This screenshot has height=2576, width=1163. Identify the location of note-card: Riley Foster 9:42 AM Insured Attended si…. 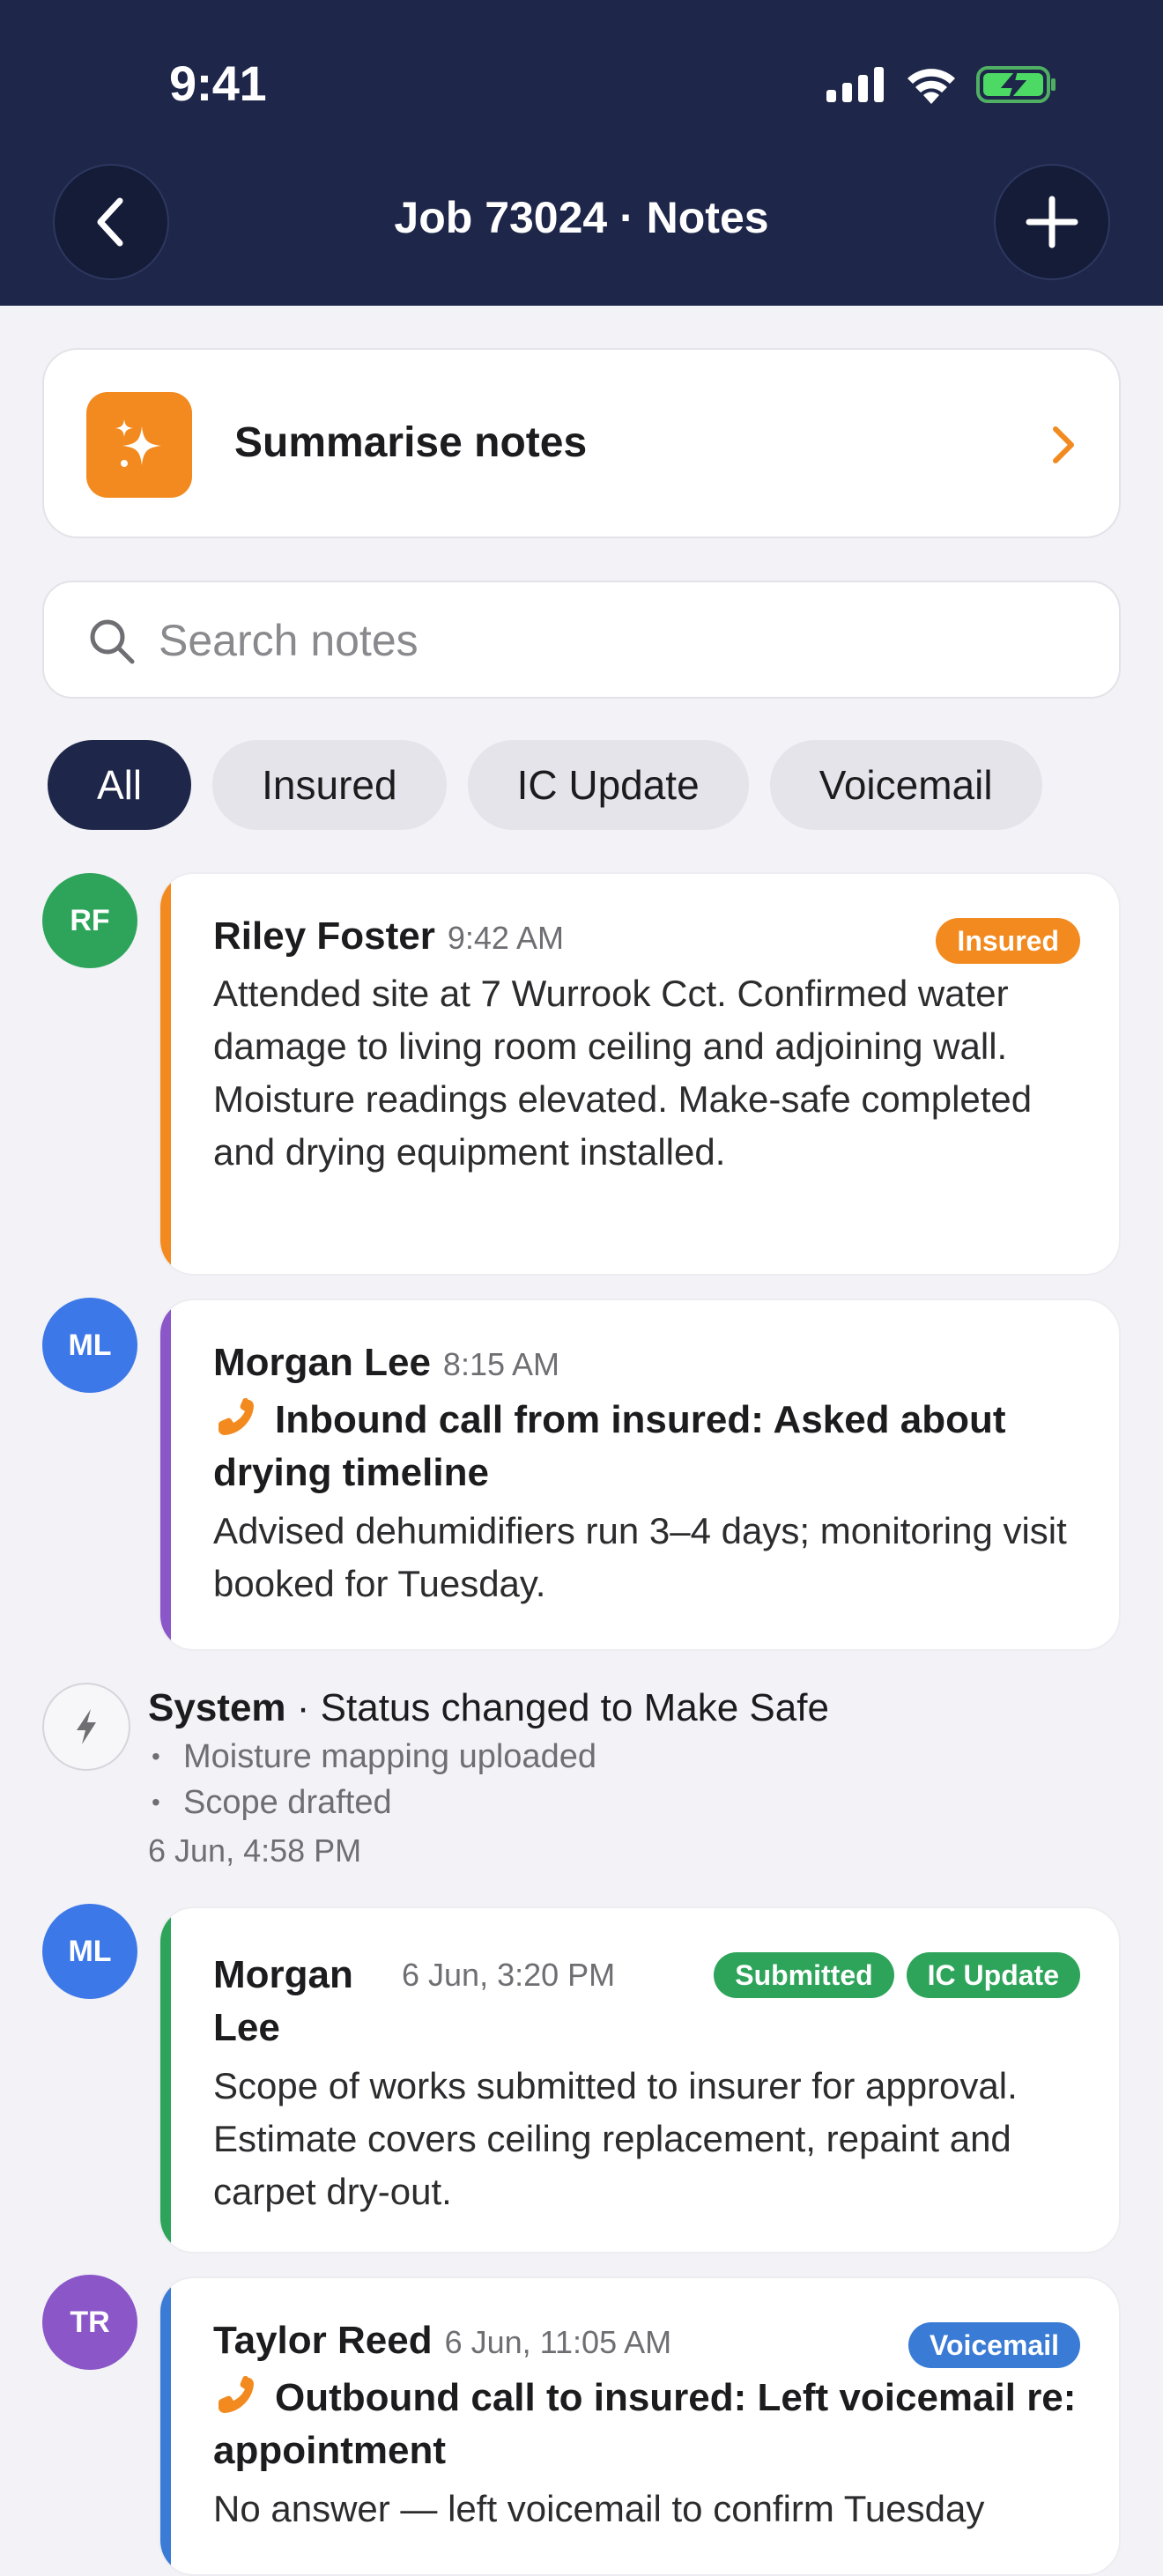
(640, 1074).